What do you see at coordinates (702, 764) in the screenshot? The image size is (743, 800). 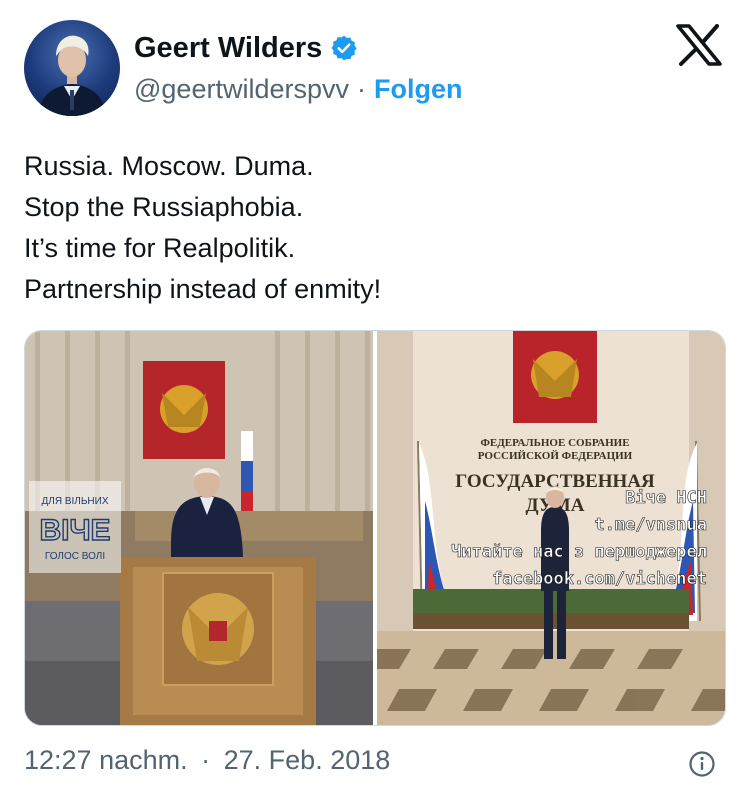 I see `info-icon` at bounding box center [702, 764].